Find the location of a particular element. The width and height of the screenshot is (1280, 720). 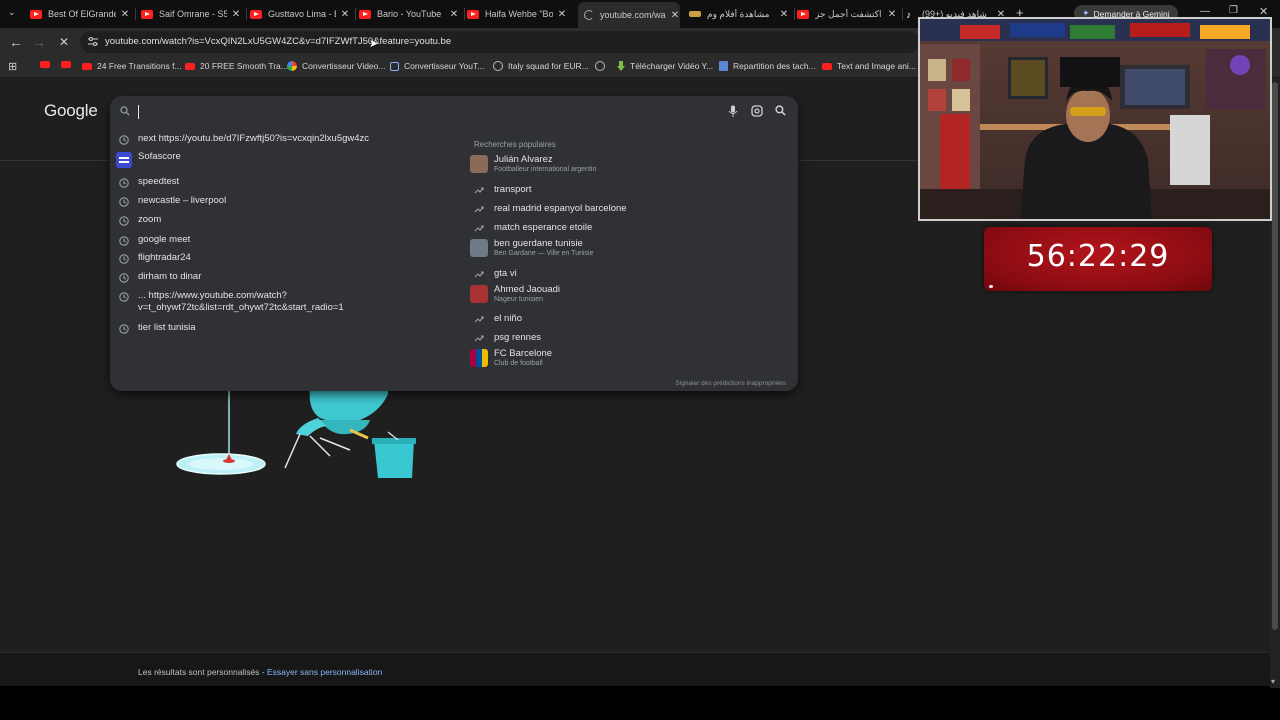

browser-tab: Saif Omrane - S5 ✕ is located at coordinates (191, 14).